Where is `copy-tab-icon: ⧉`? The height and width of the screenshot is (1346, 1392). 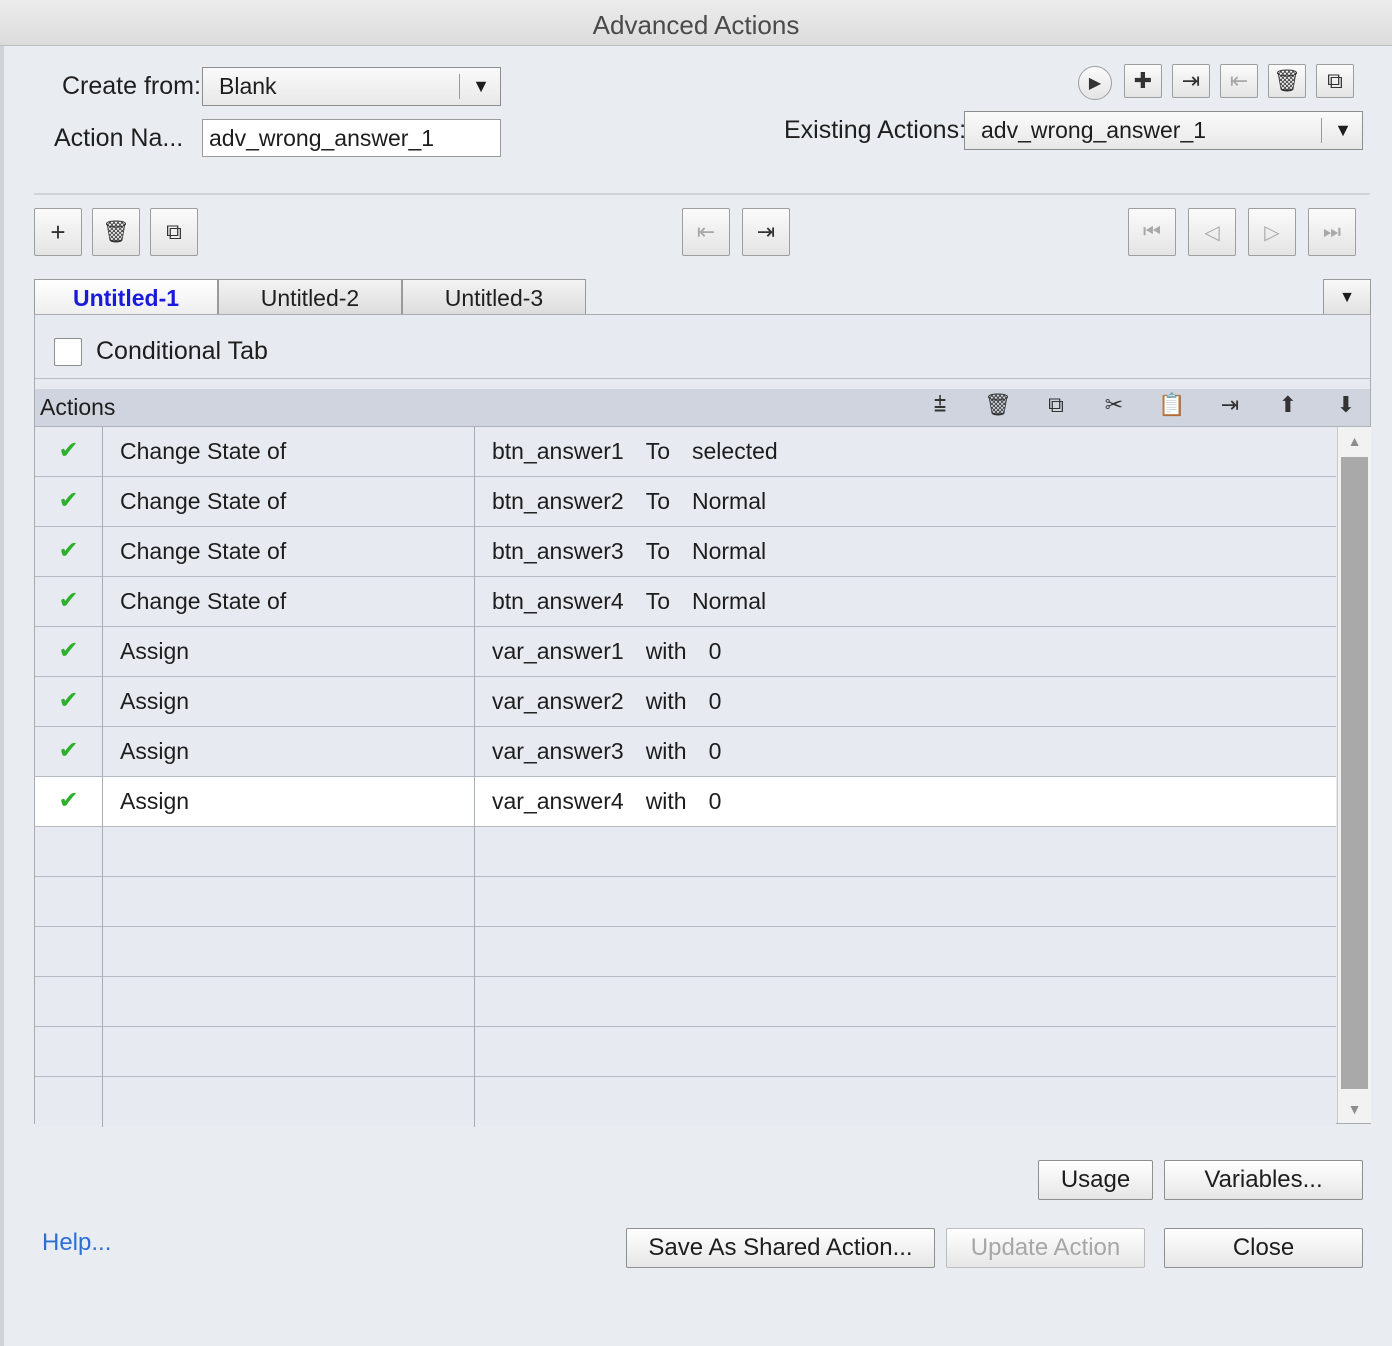 copy-tab-icon: ⧉ is located at coordinates (174, 232).